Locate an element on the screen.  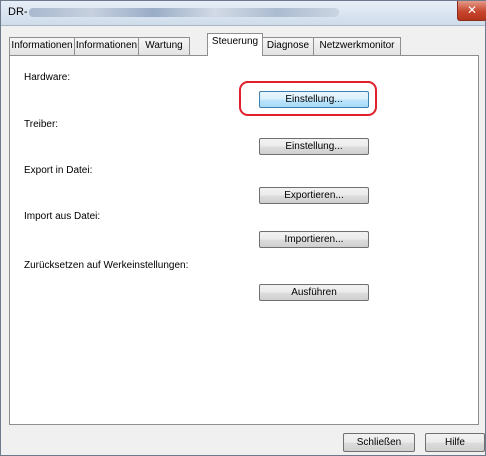
window-title-blurred is located at coordinates (184, 12).